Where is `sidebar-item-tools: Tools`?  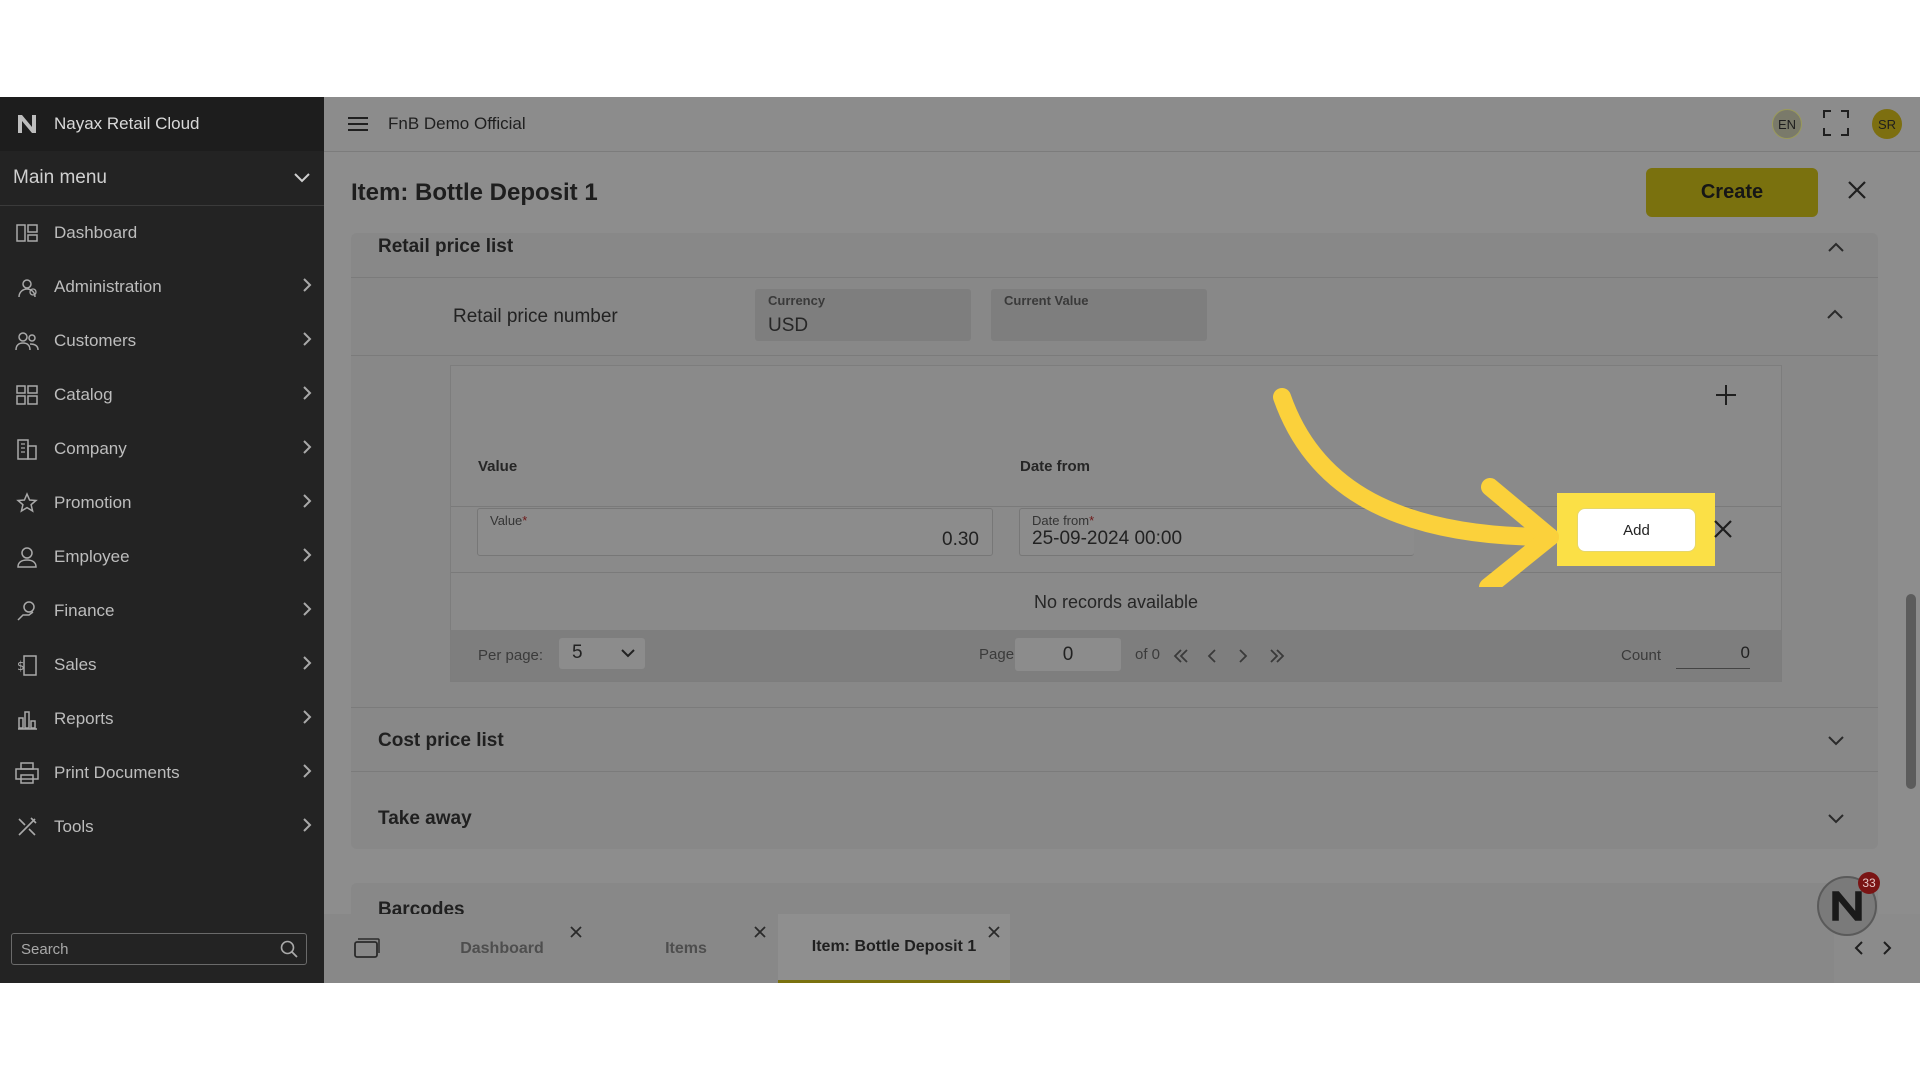 sidebar-item-tools: Tools is located at coordinates (162, 827).